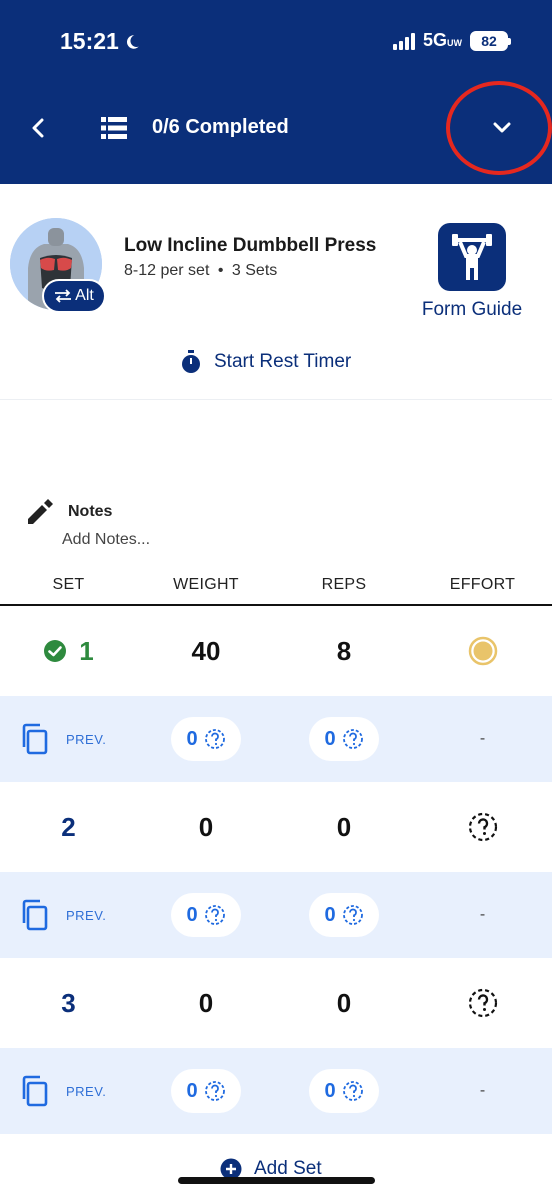 This screenshot has width=552, height=1196. I want to click on header-reps: REPS, so click(344, 584).